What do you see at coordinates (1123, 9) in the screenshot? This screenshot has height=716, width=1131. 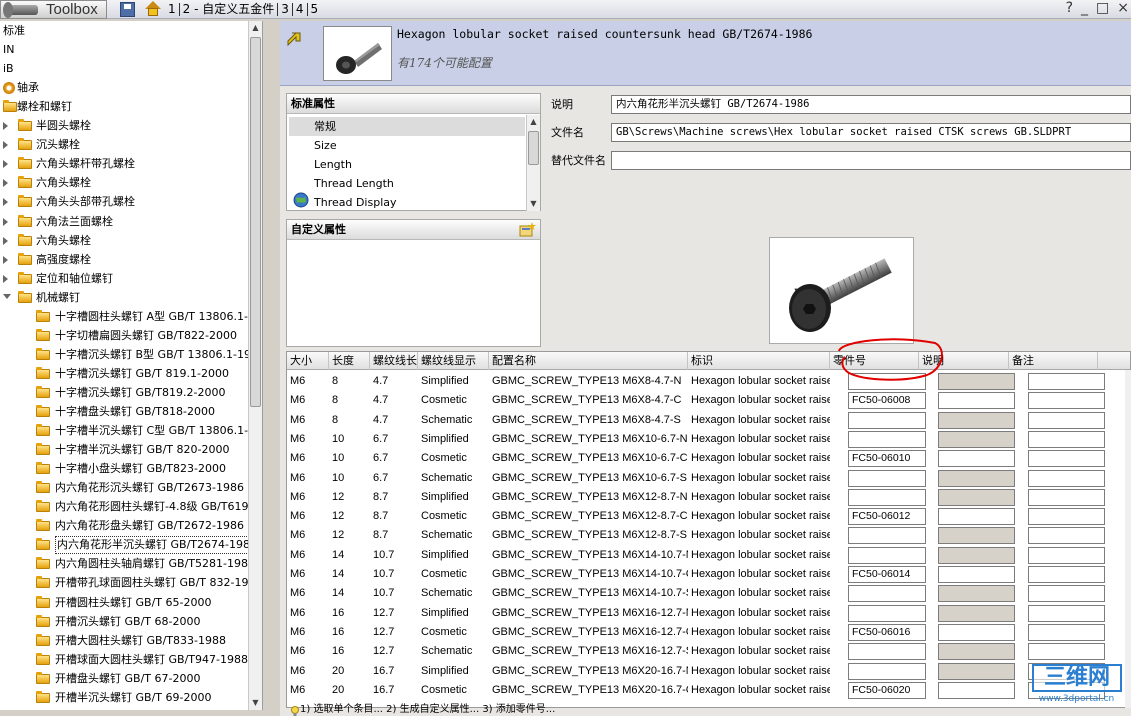 I see `close-button: ×` at bounding box center [1123, 9].